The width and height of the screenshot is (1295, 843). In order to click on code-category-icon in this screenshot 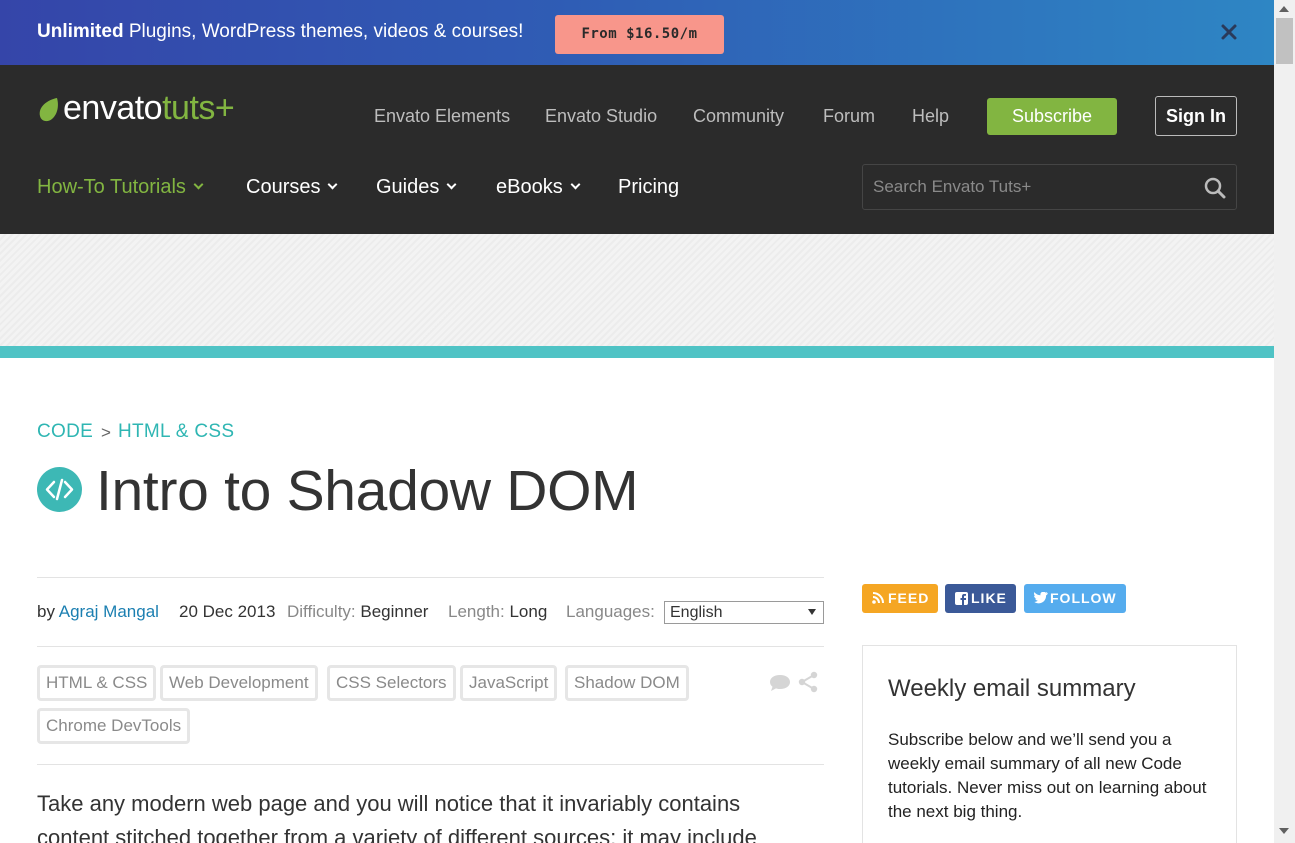, I will do `click(59, 489)`.